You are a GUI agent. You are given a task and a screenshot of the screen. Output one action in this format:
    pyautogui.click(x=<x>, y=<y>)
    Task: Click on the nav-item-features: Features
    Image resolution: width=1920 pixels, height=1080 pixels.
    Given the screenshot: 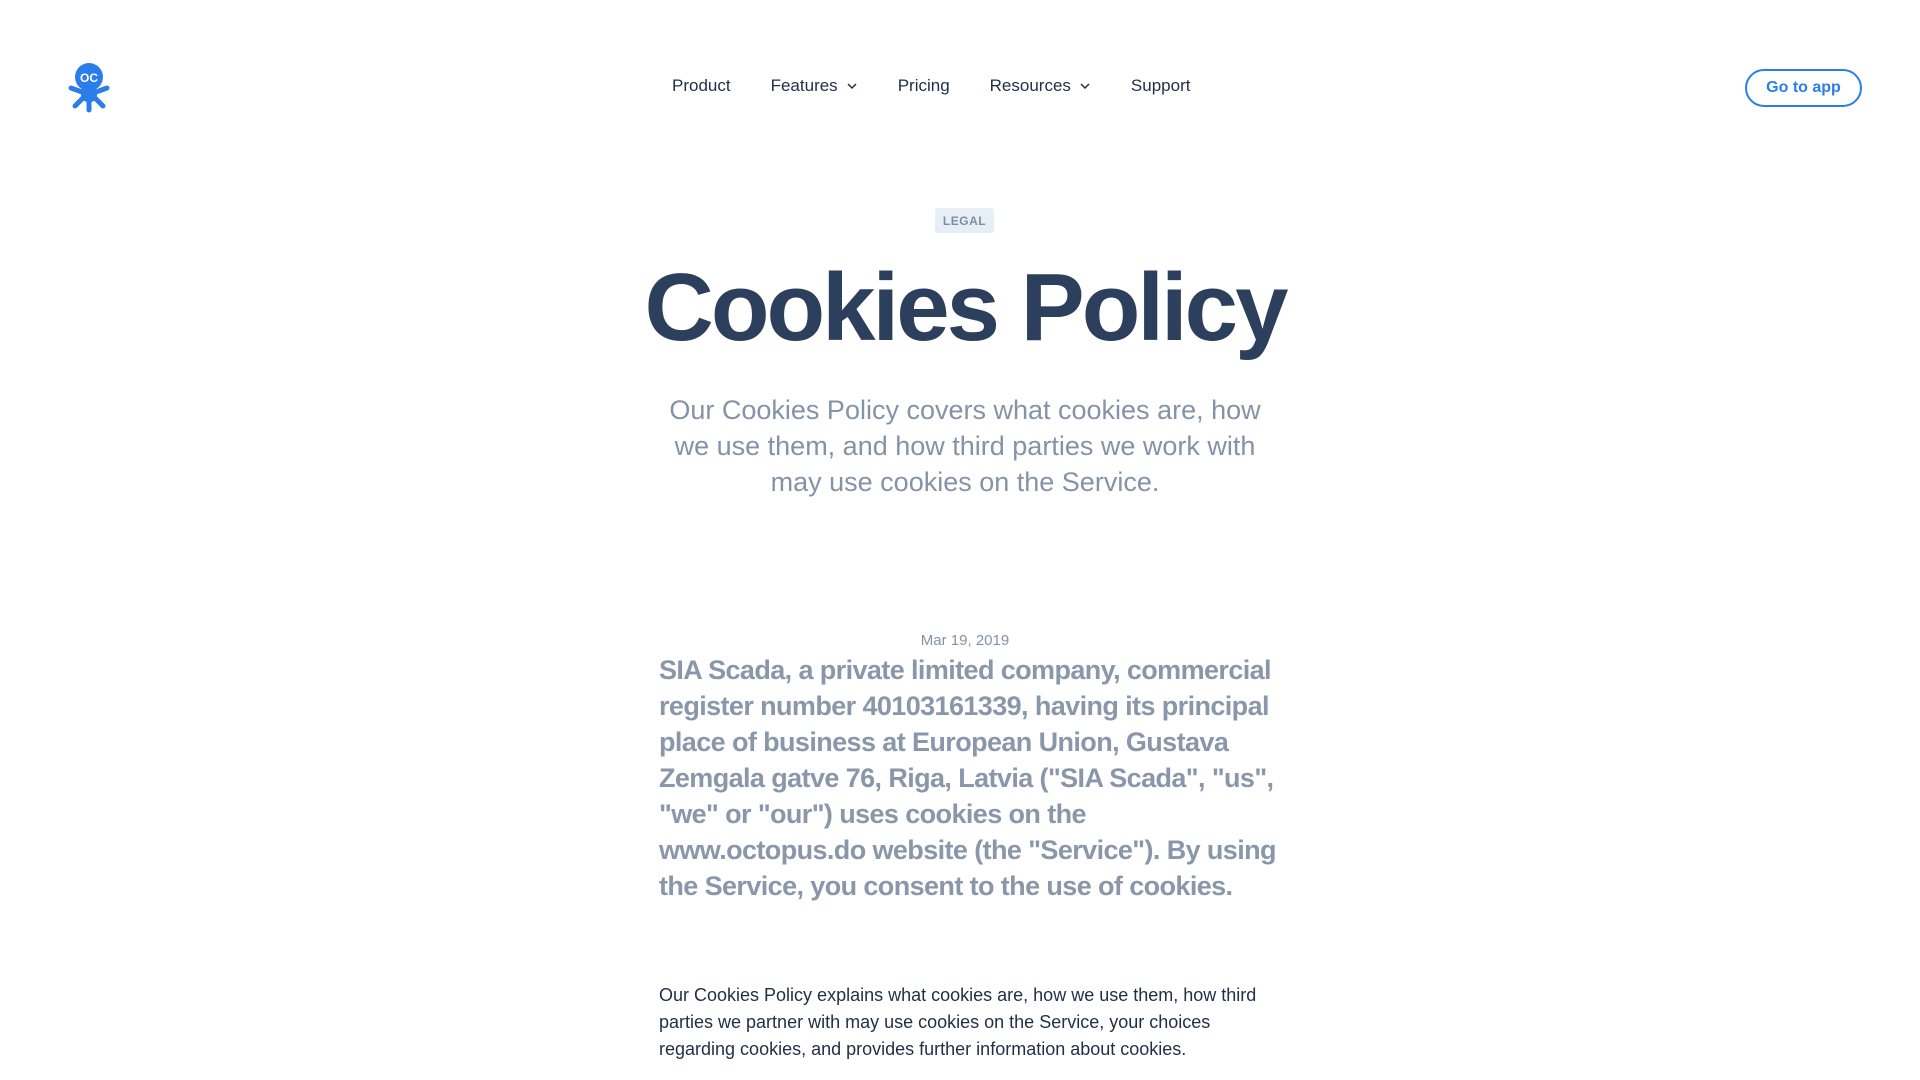 What is the action you would take?
    pyautogui.click(x=814, y=86)
    